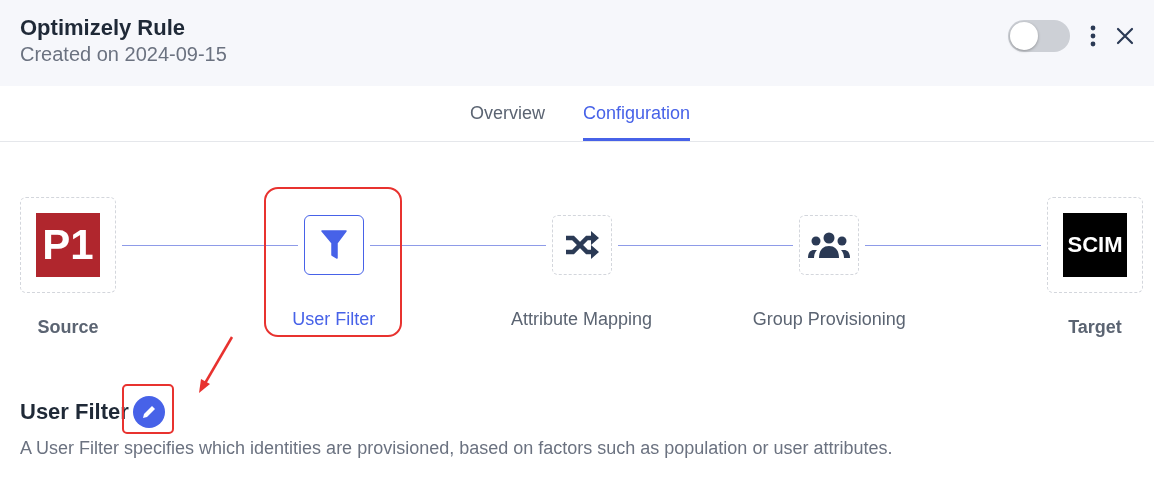  I want to click on filter-icon, so click(333, 245).